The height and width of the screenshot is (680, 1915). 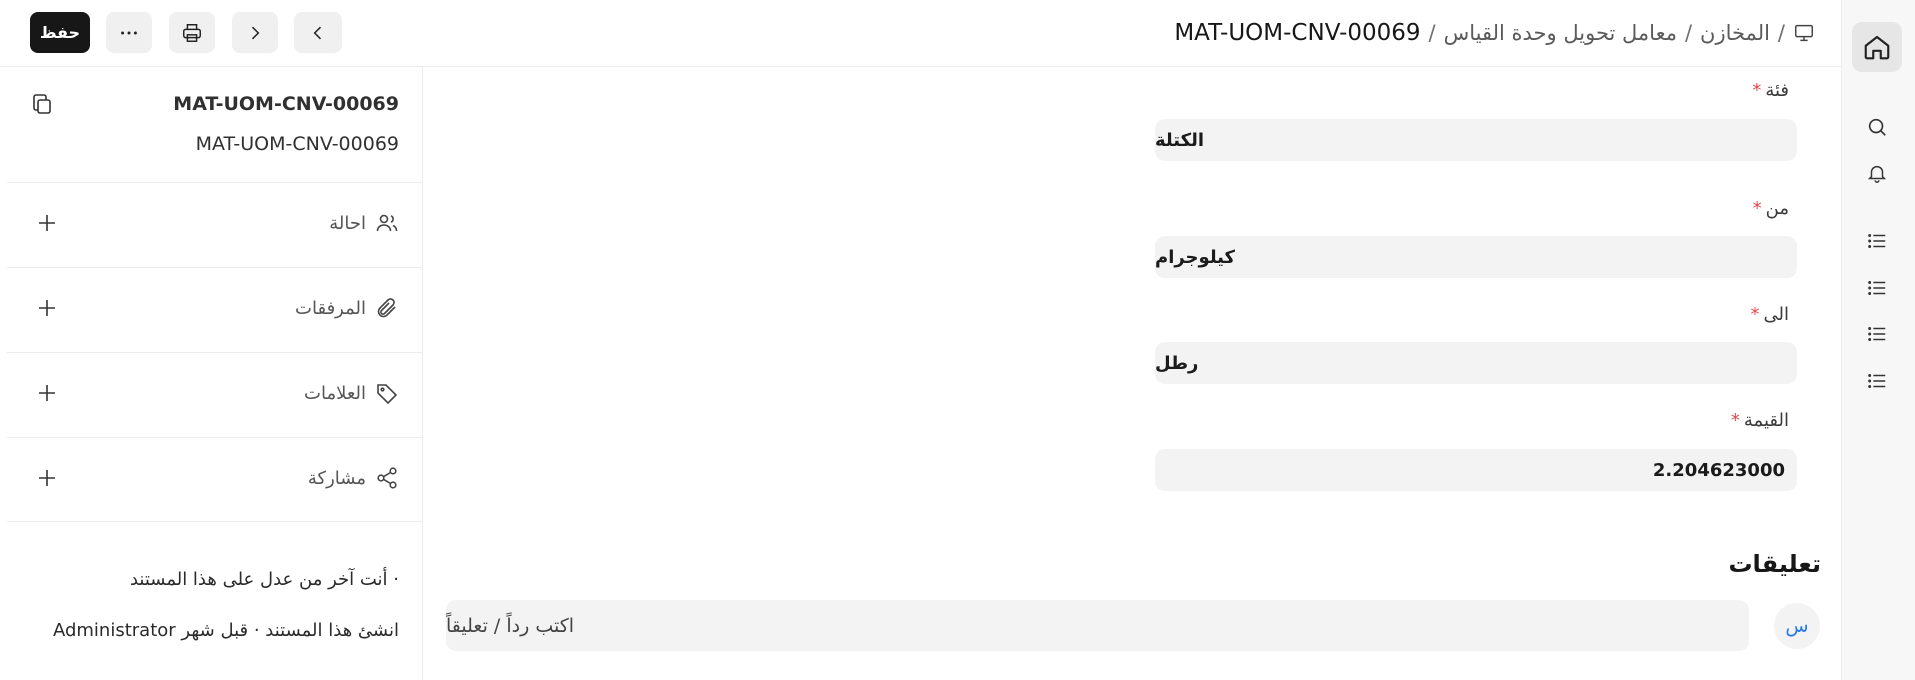 I want to click on next-doc-button, so click(x=255, y=32).